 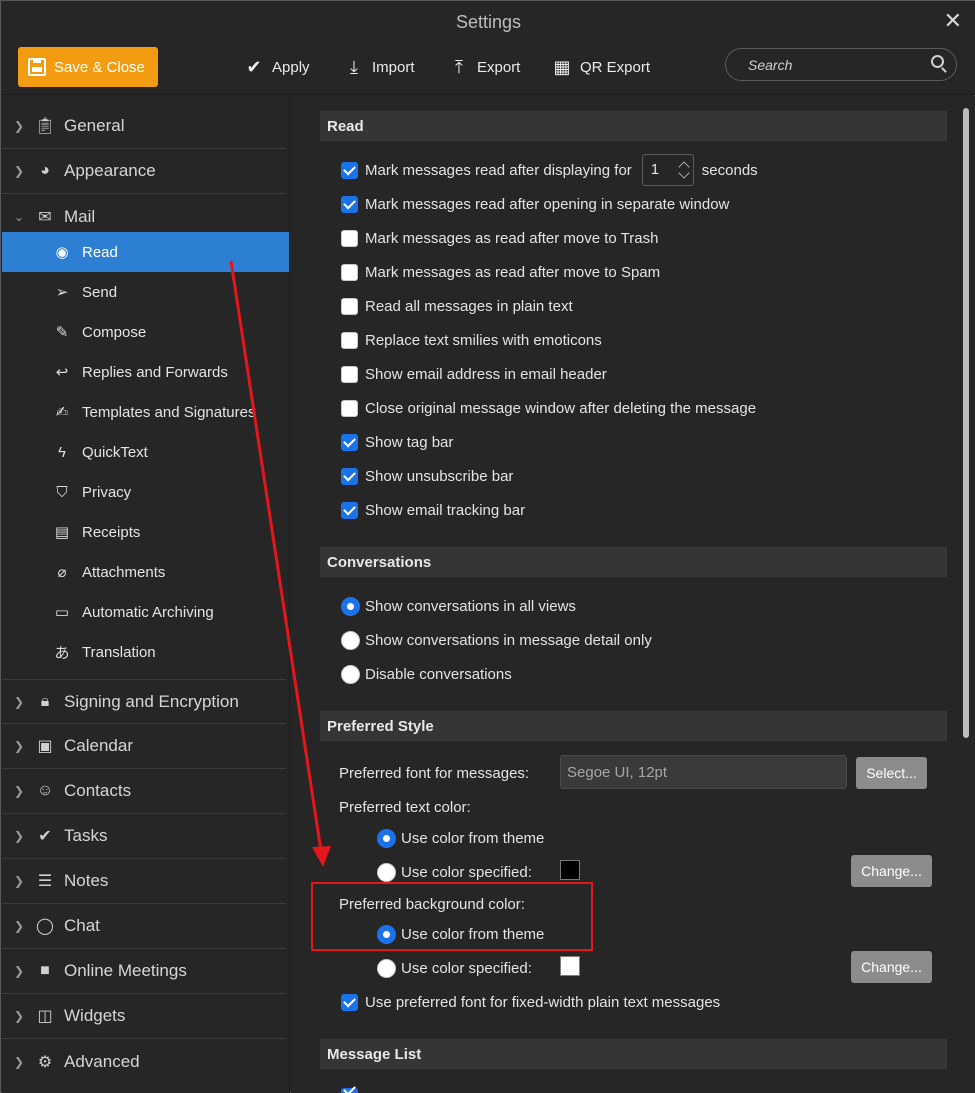 What do you see at coordinates (99, 67) in the screenshot?
I see `save-and-close-label: Save & Close` at bounding box center [99, 67].